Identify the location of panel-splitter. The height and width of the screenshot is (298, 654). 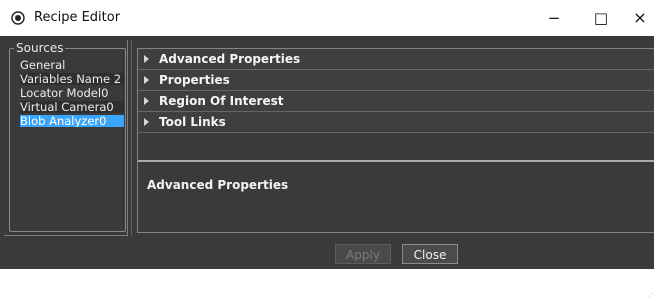
(131, 138).